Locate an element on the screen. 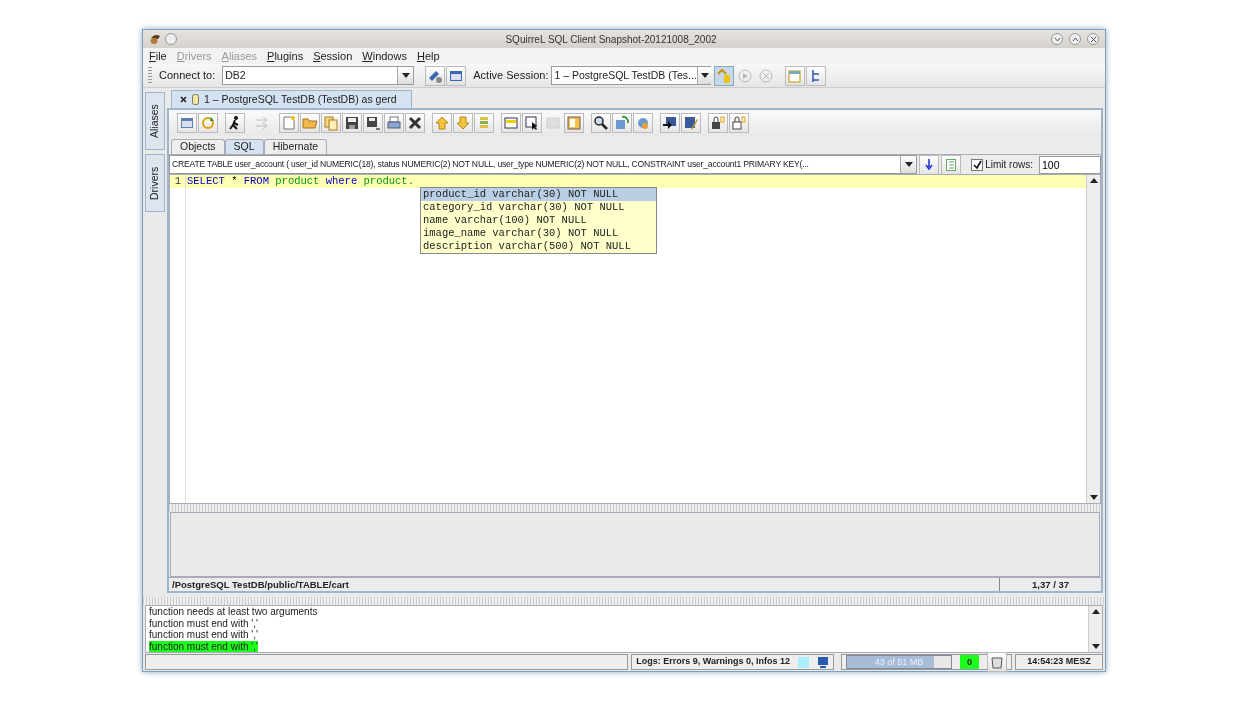 The height and width of the screenshot is (702, 1248). session-tab: 1 – PostgreSQL TestDB (TestDB) as gerd is located at coordinates (291, 99).